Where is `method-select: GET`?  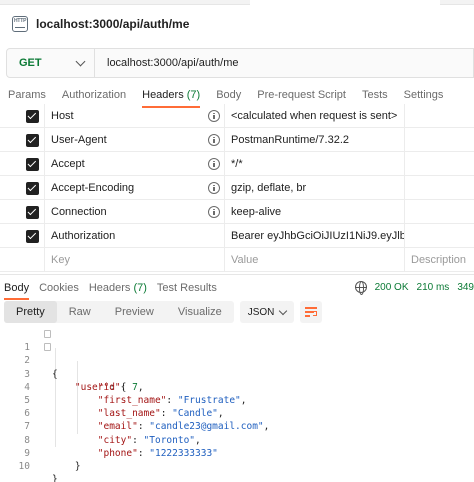
method-select: GET is located at coordinates (51, 63).